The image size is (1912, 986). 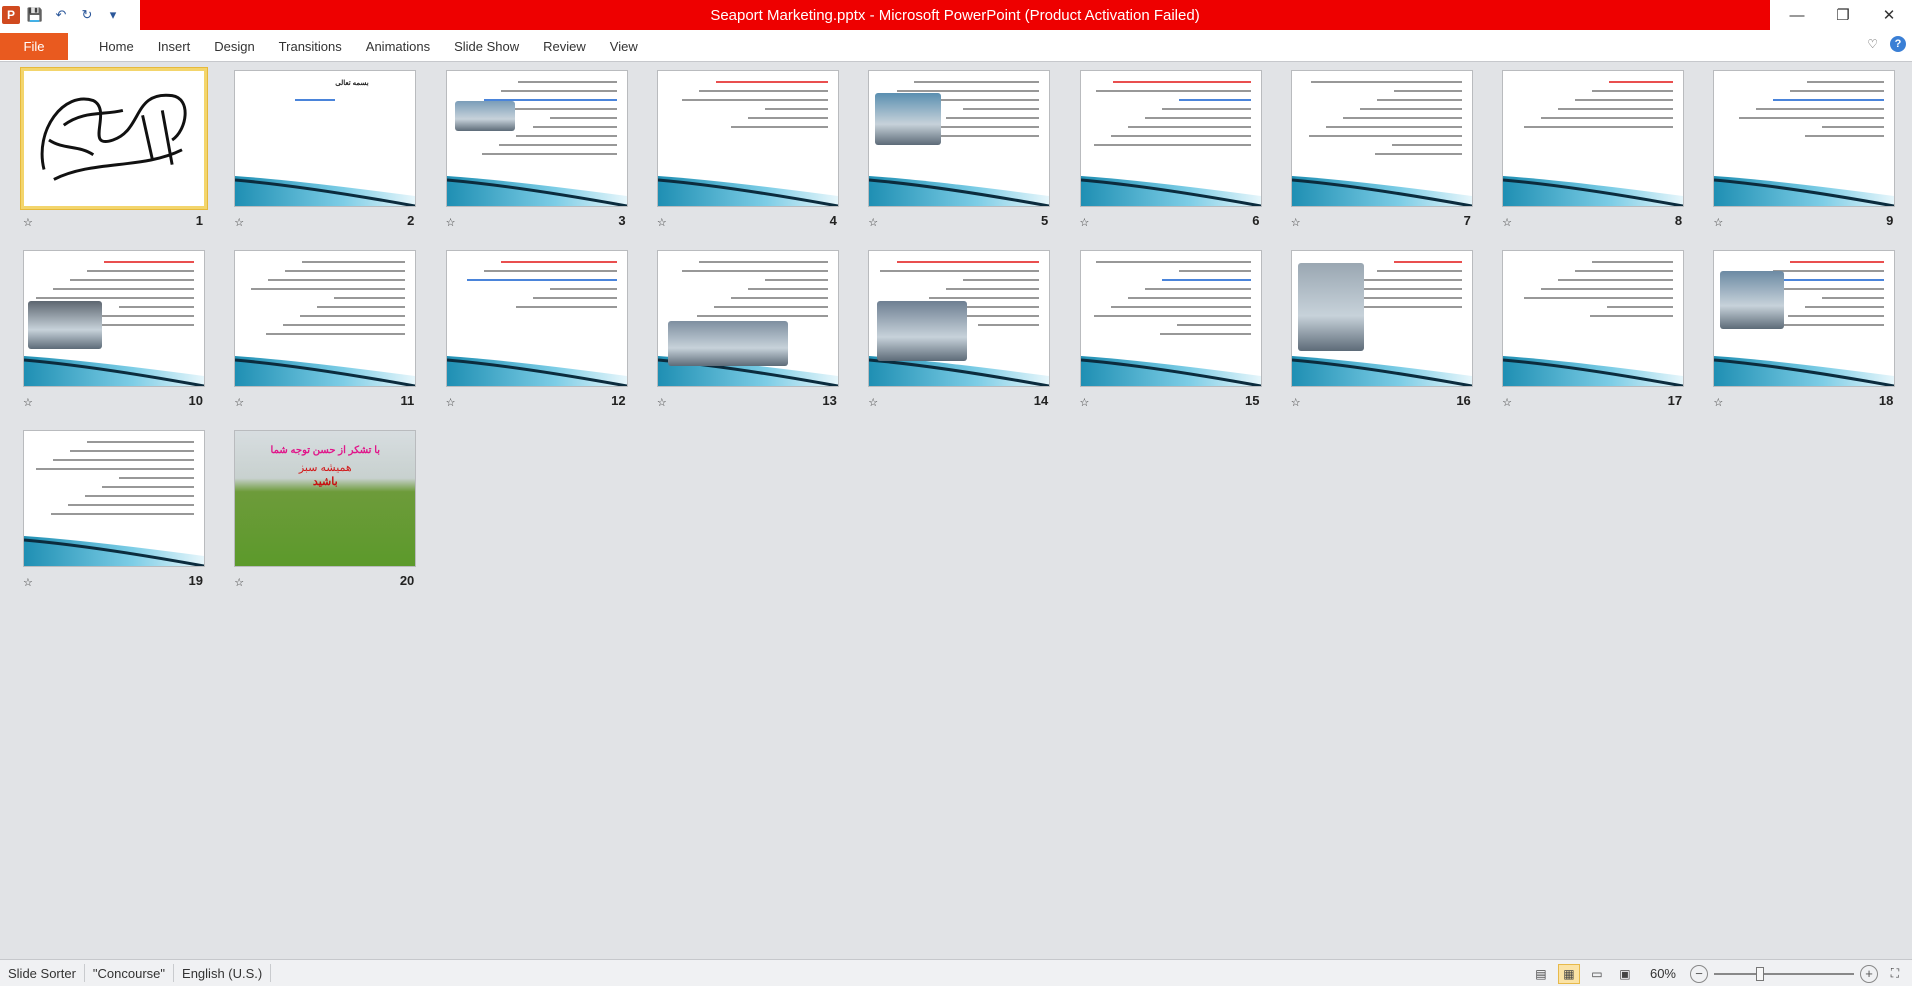 I want to click on slide-show-icon: ▣, so click(x=1625, y=974).